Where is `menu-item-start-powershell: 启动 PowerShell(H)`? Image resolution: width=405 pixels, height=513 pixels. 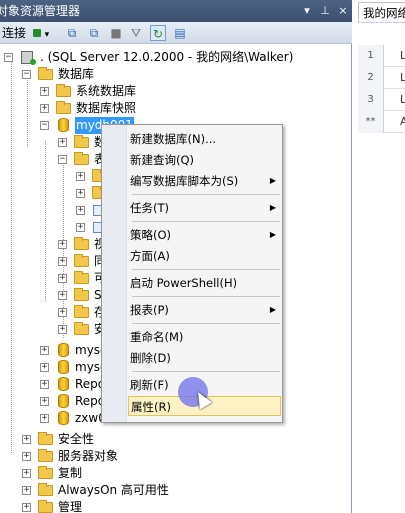 menu-item-start-powershell: 启动 PowerShell(H) is located at coordinates (205, 283).